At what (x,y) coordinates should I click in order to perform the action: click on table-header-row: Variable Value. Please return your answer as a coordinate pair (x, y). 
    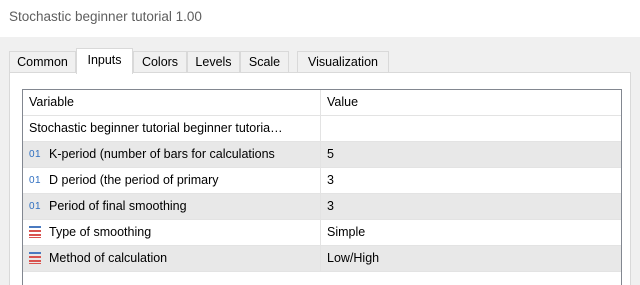
    Looking at the image, I should click on (322, 103).